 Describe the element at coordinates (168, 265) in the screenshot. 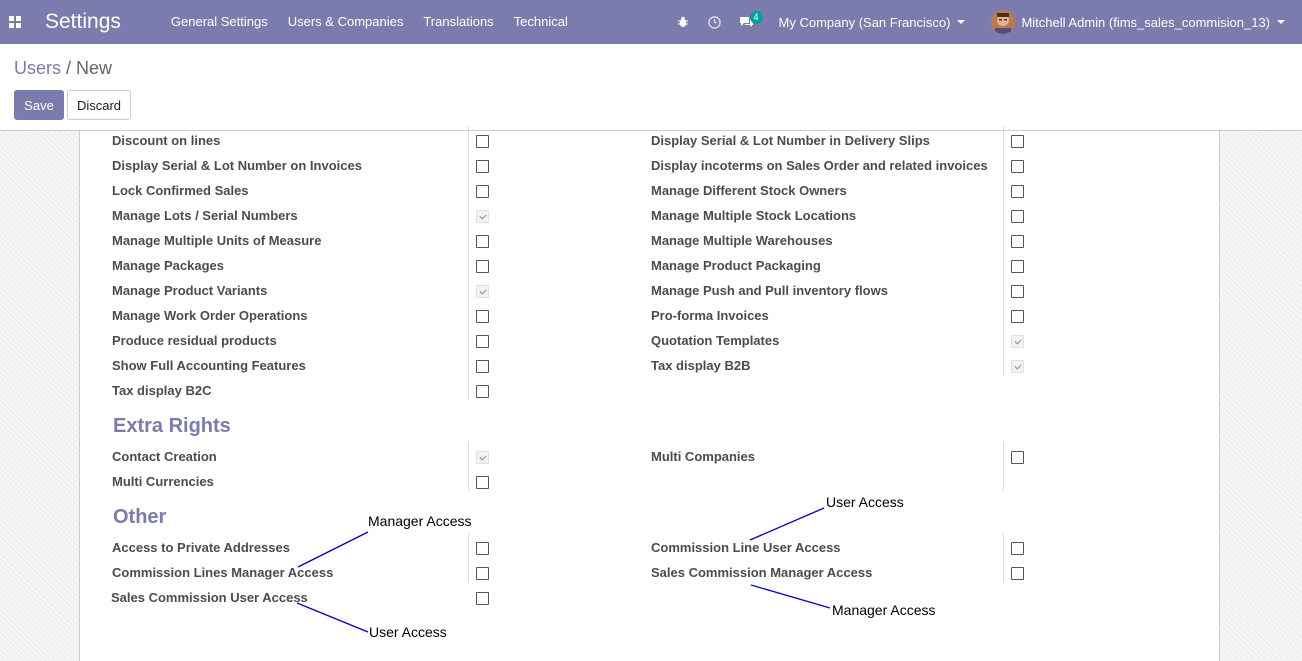

I see `field-label-manage-packages: Manage Packages` at that location.